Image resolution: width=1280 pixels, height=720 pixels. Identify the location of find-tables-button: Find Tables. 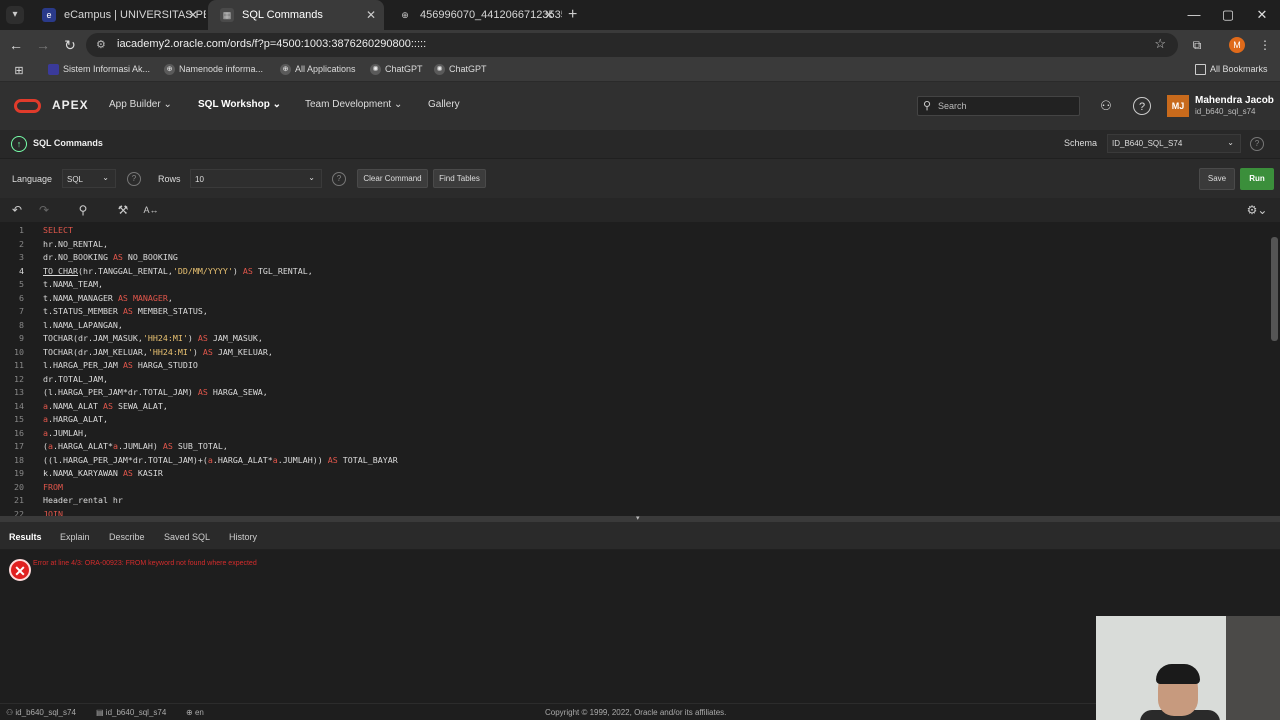
(459, 178).